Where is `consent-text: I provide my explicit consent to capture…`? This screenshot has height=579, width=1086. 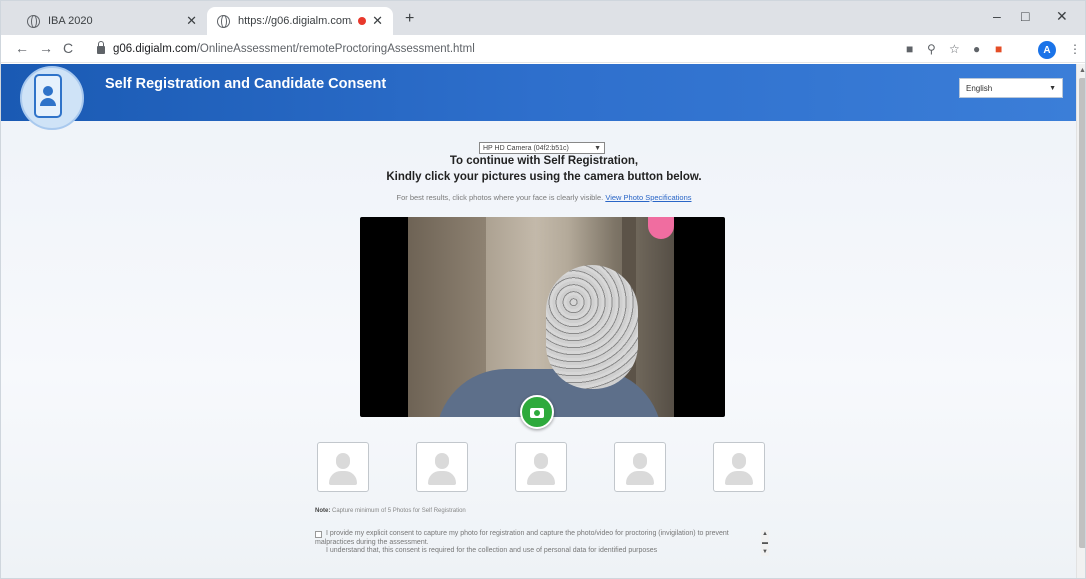
consent-text: I provide my explicit consent to capture… is located at coordinates (522, 538).